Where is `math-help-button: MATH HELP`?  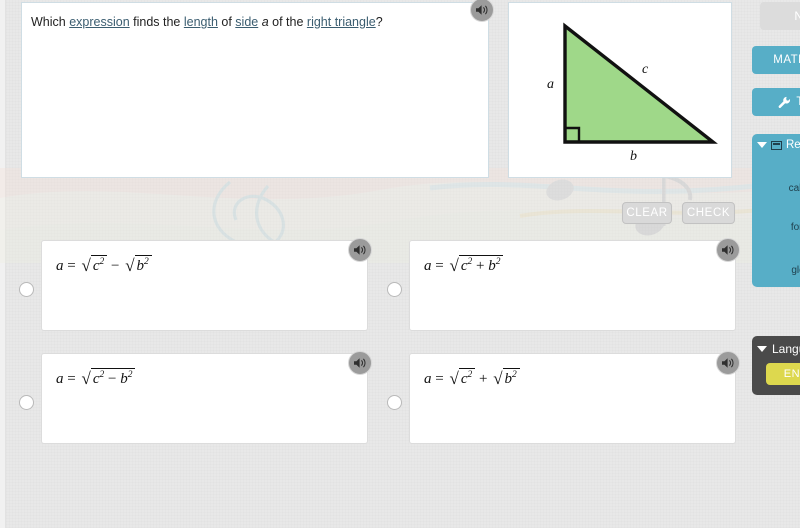 math-help-button: MATH HELP is located at coordinates (776, 60).